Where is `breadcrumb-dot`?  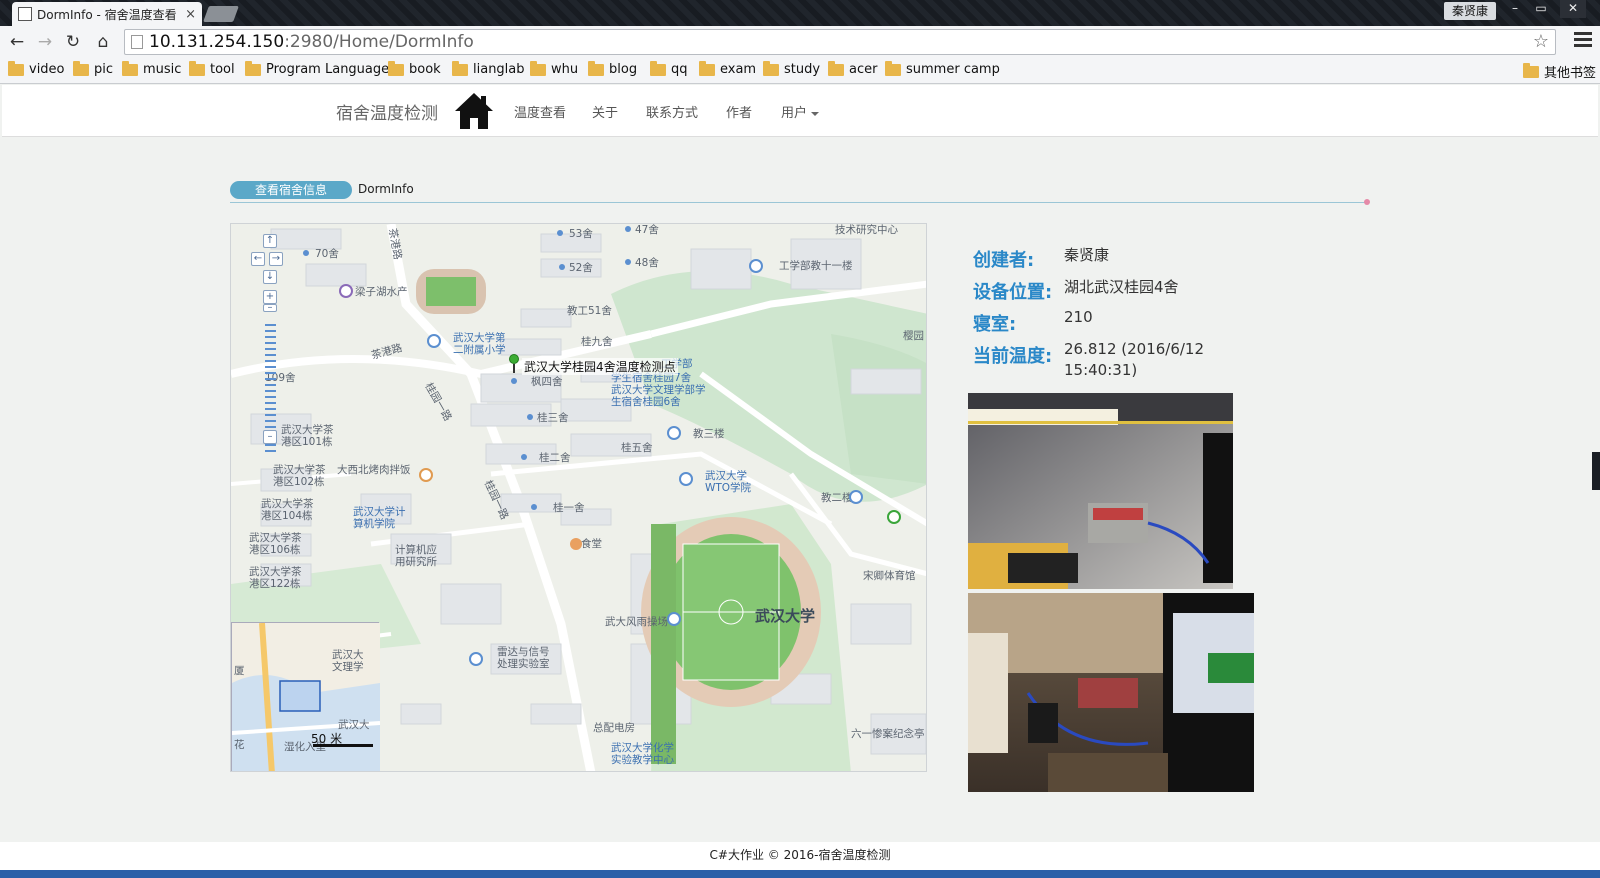
breadcrumb-dot is located at coordinates (1367, 202).